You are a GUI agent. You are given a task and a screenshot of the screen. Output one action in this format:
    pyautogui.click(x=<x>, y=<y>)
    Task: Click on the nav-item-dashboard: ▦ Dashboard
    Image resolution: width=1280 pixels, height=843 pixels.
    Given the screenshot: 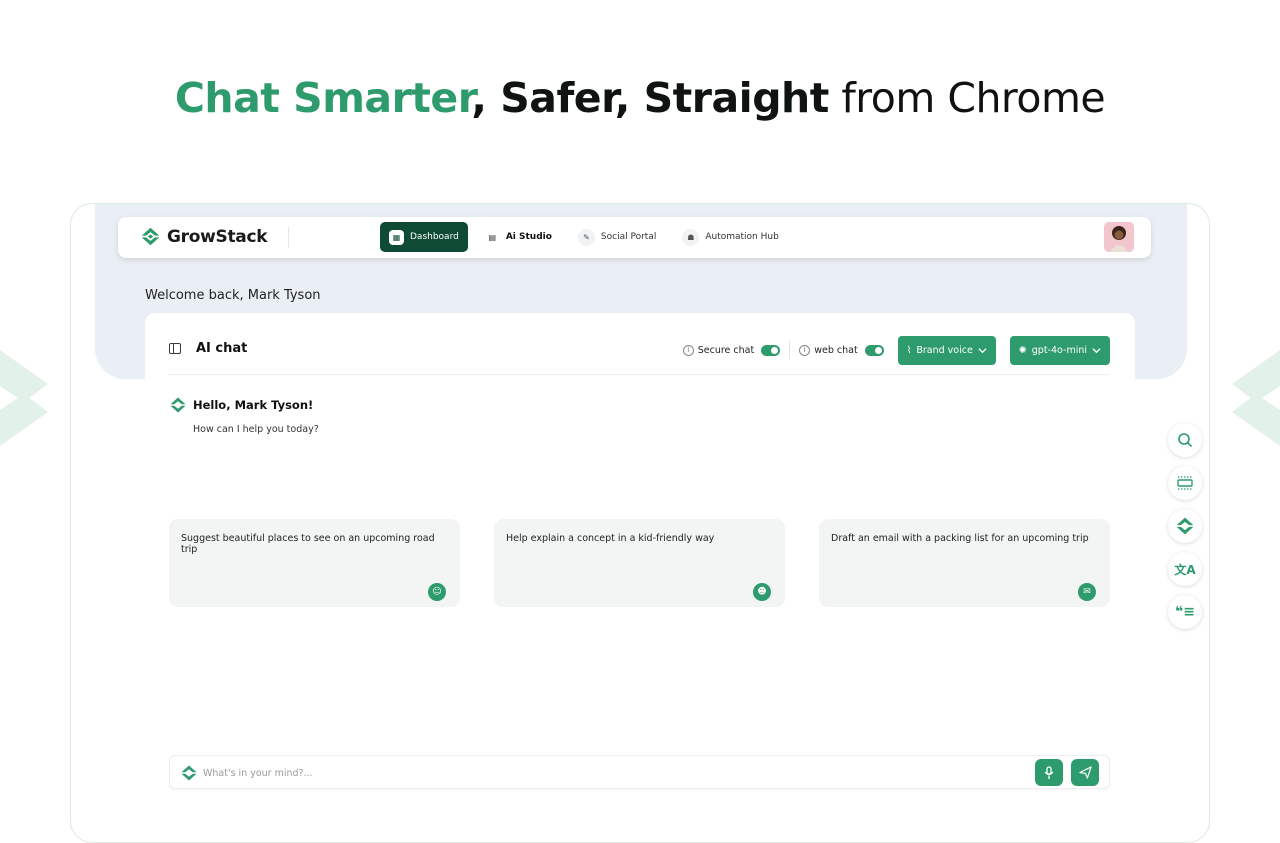 What is the action you would take?
    pyautogui.click(x=424, y=237)
    